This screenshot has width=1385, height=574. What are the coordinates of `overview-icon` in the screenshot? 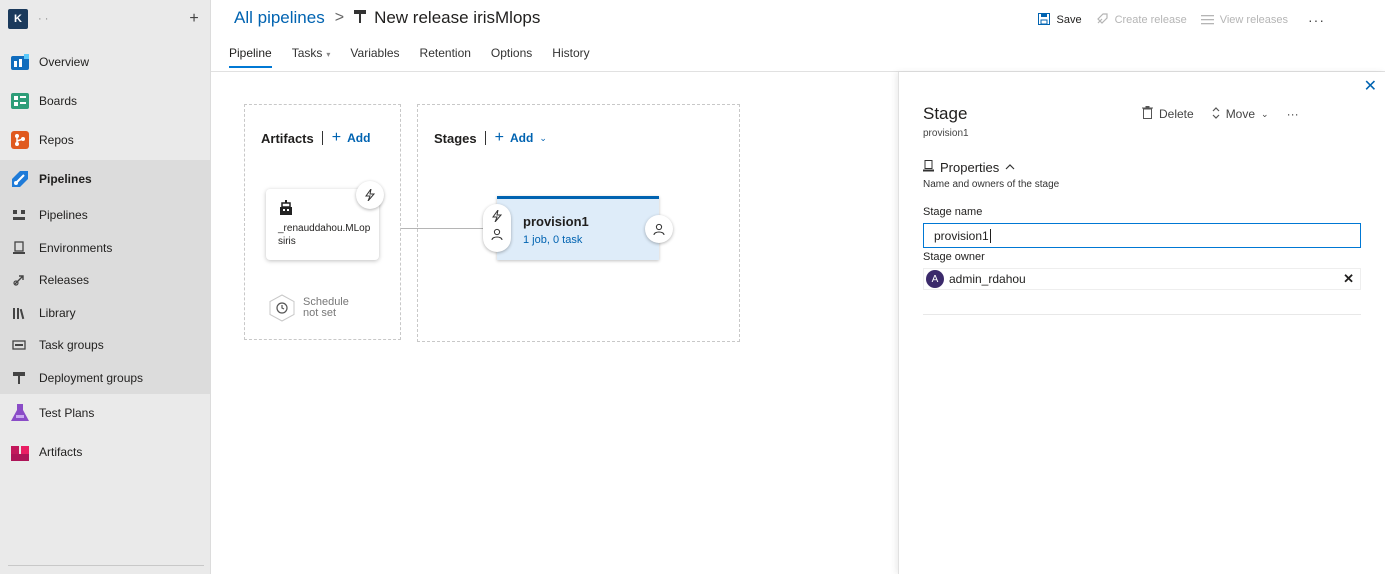 It's located at (20, 62).